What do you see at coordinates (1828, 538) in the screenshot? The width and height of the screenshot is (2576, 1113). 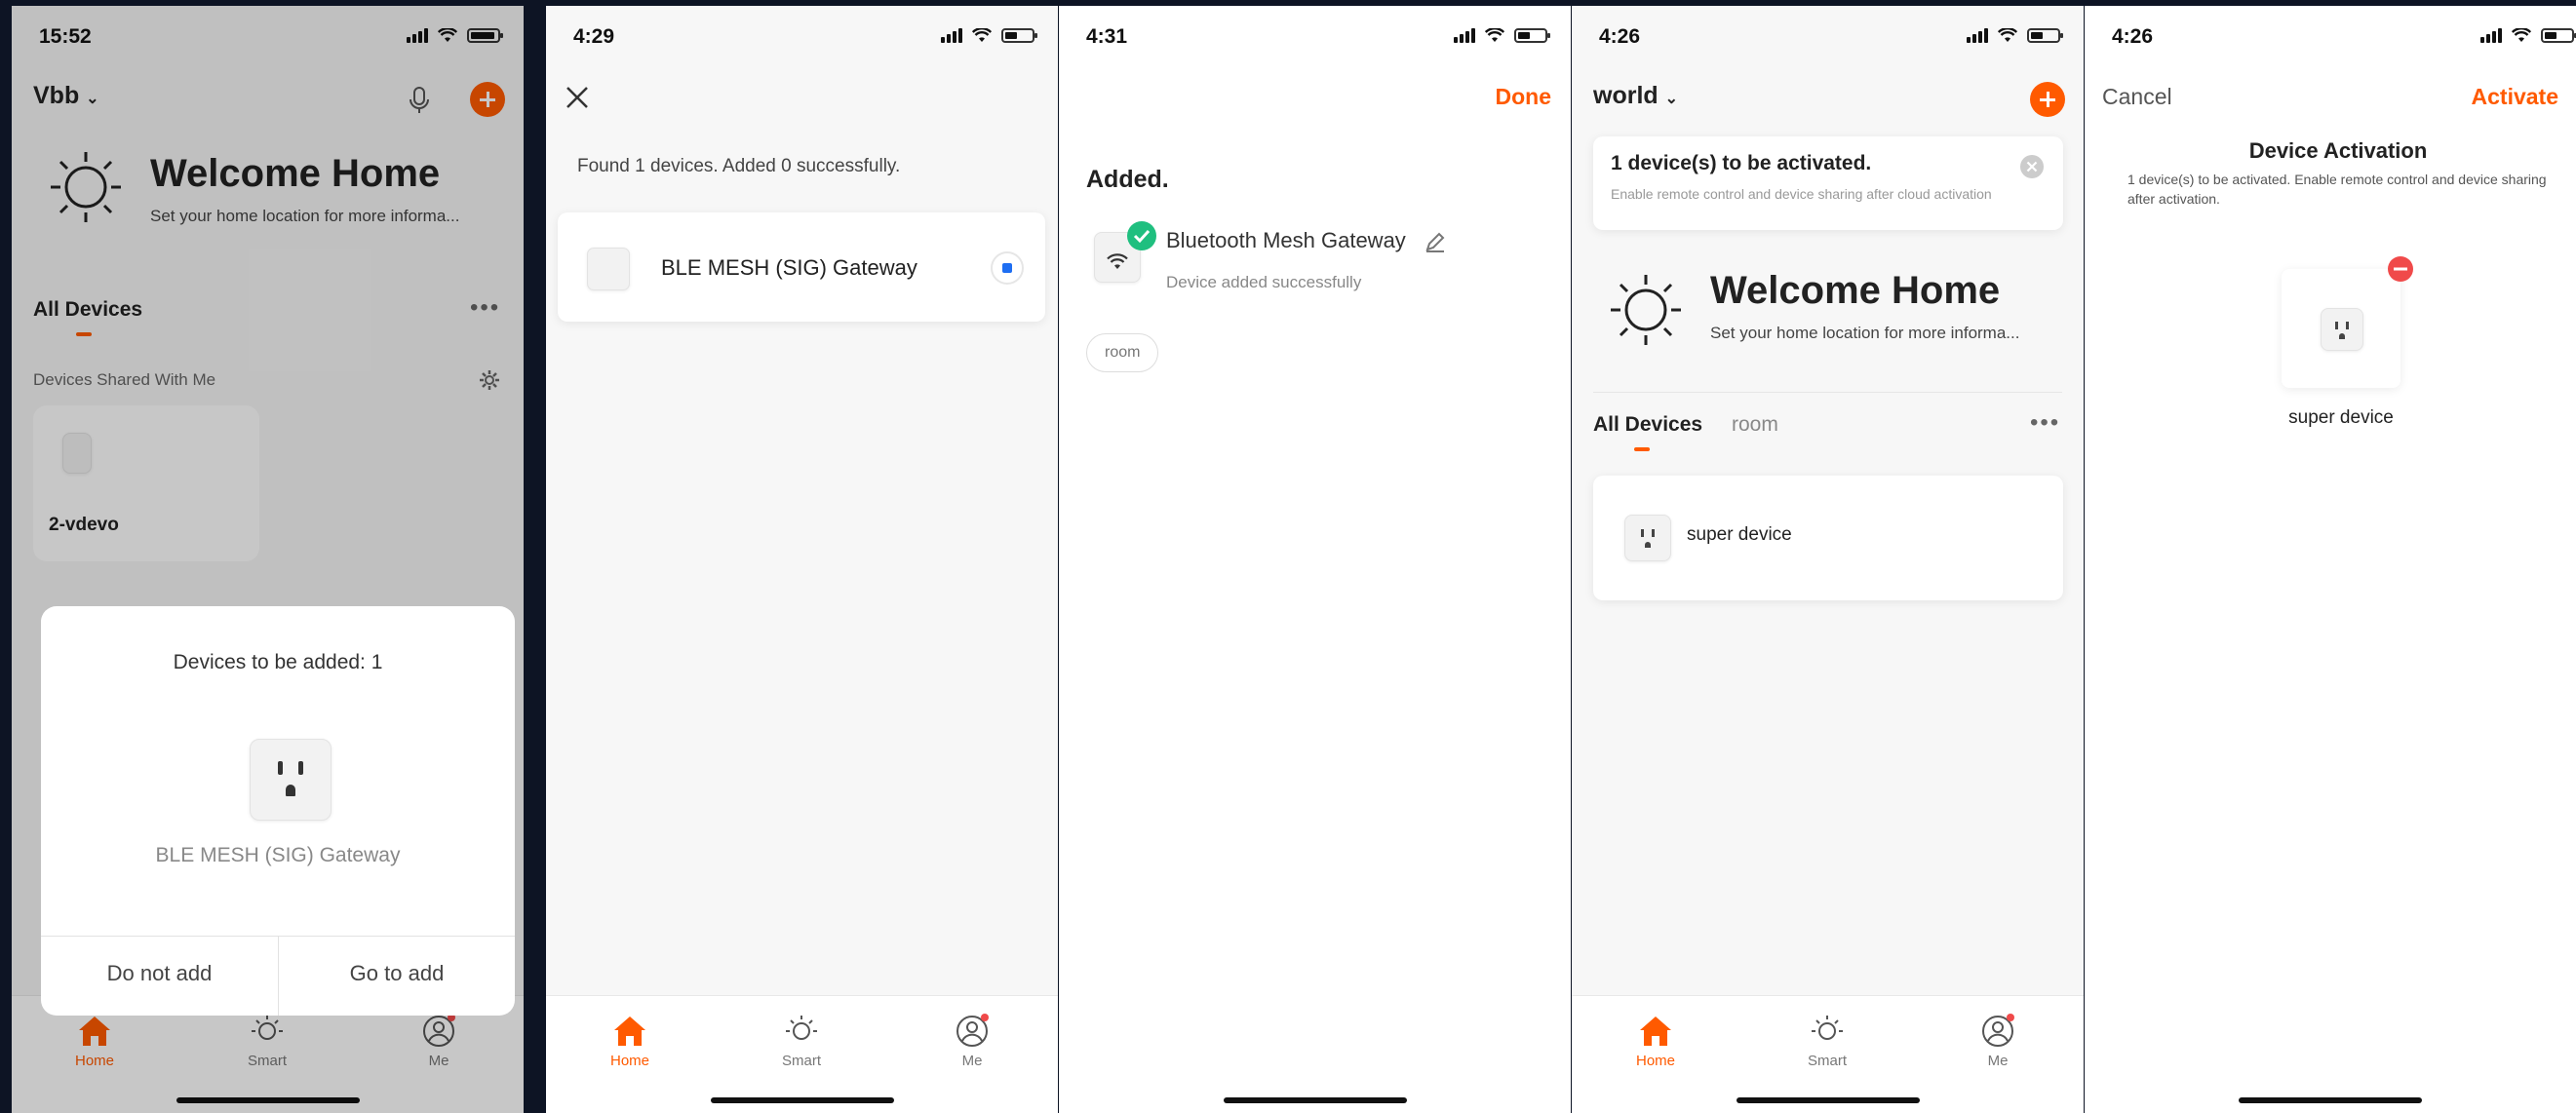 I see `device-card: super device` at bounding box center [1828, 538].